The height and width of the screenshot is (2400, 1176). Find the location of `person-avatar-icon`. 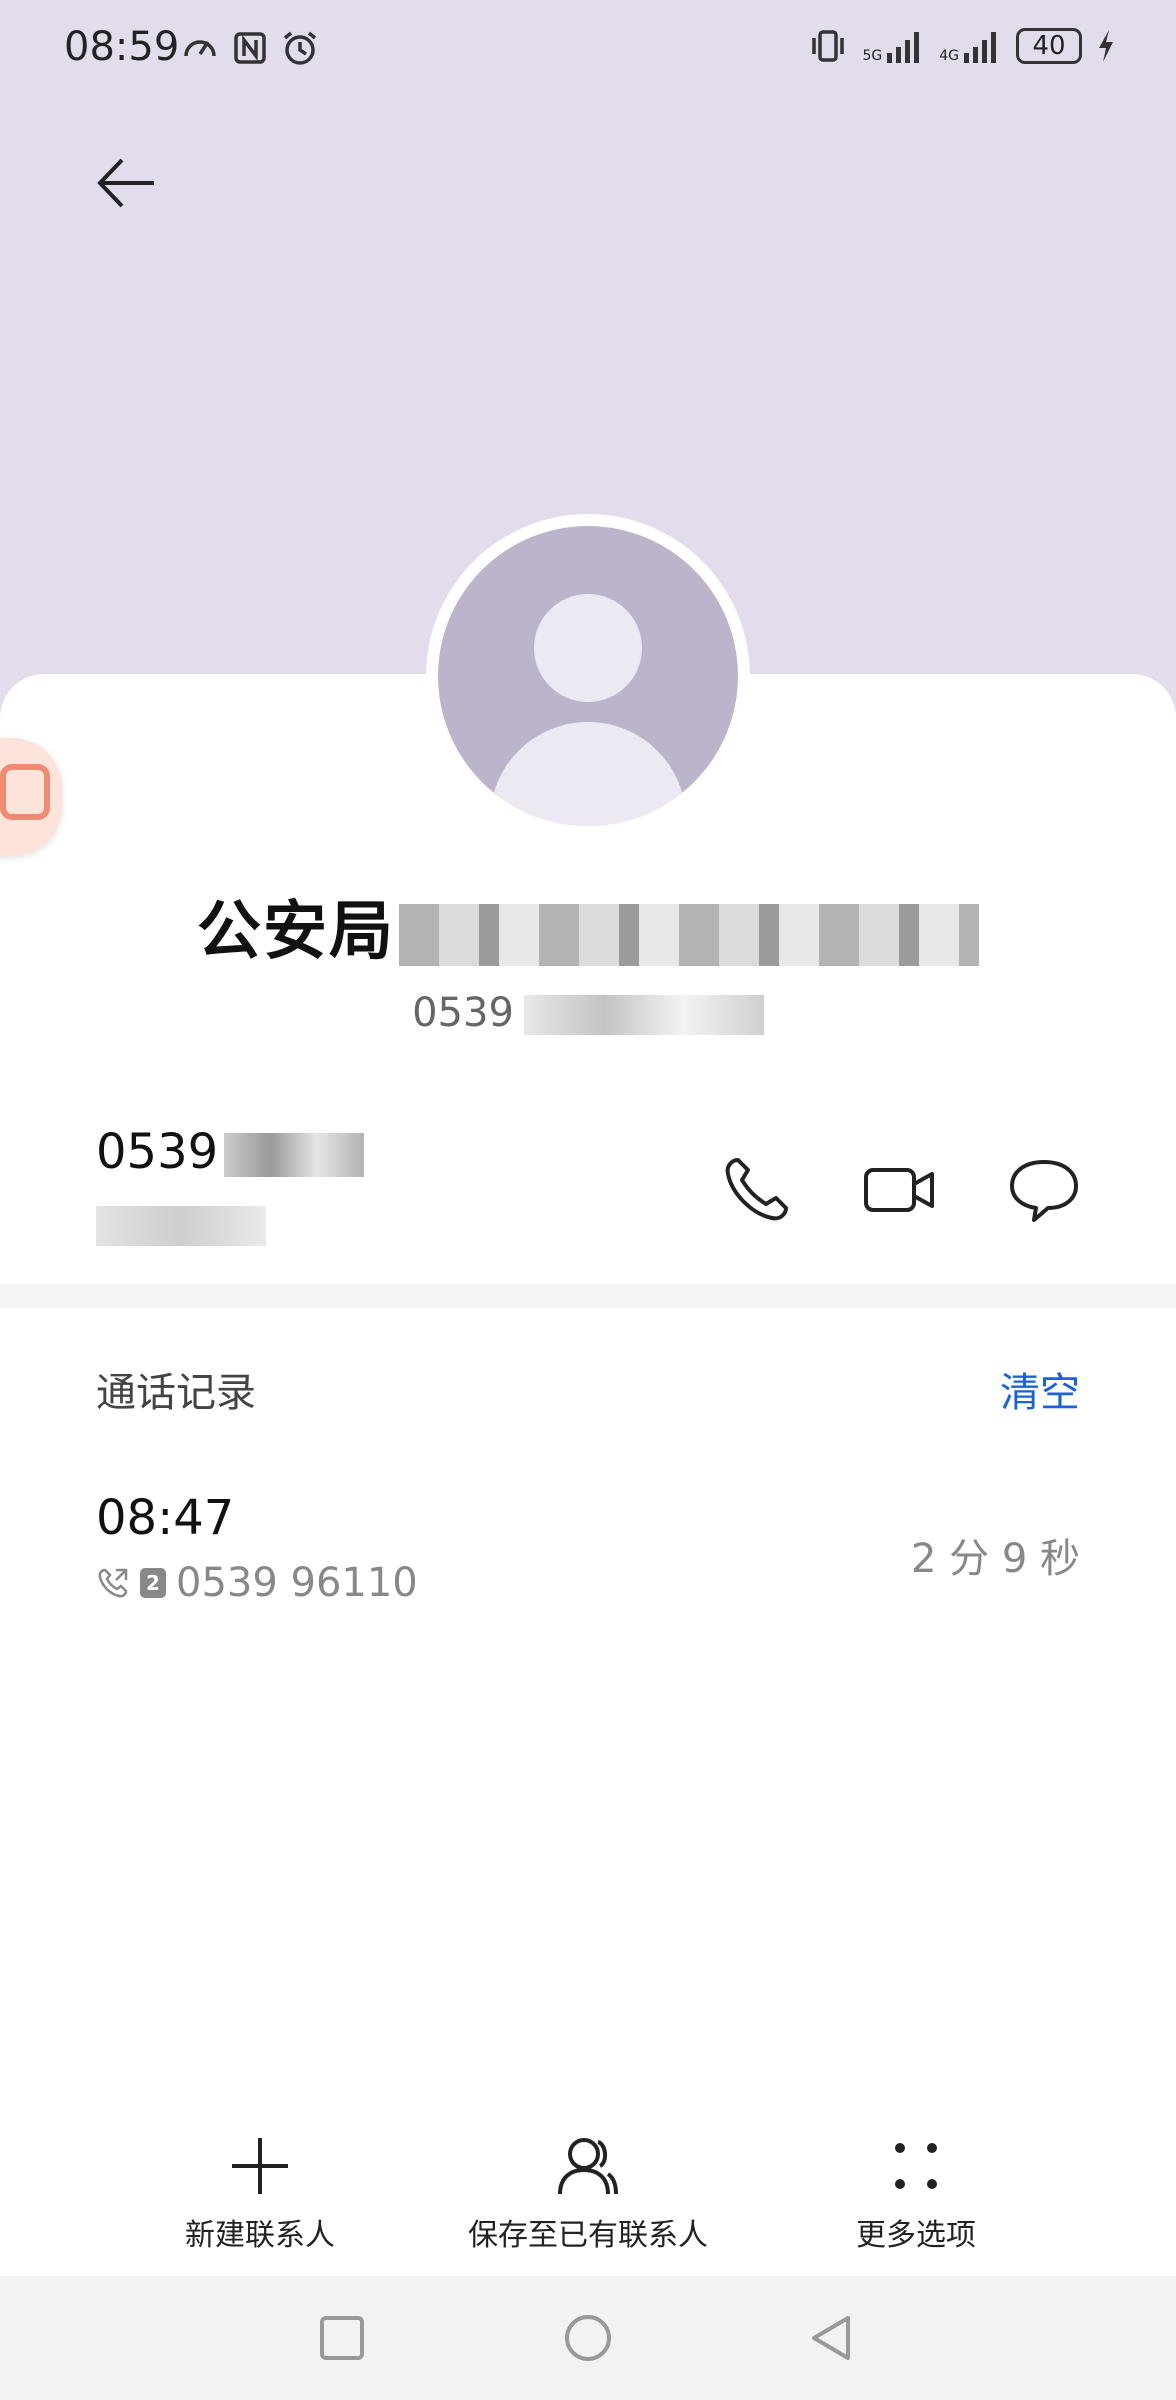

person-avatar-icon is located at coordinates (588, 648).